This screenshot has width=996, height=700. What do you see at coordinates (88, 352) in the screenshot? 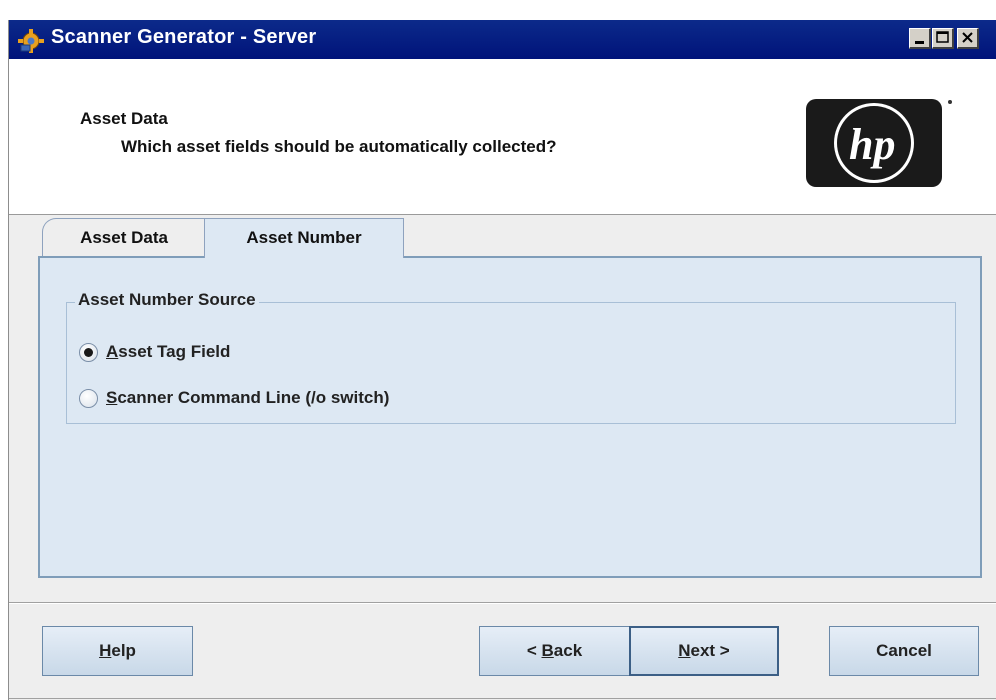
I see `radio-checked-icon` at bounding box center [88, 352].